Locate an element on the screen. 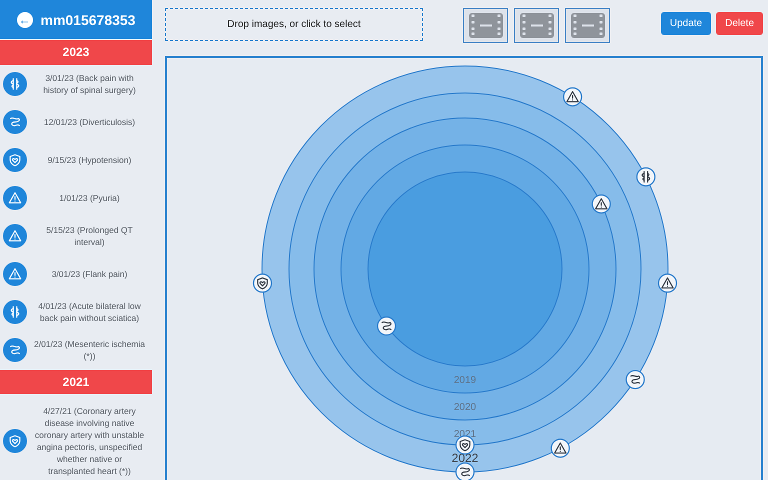  diagnosis-item: 12/01/23 (Diverticulosis) is located at coordinates (76, 121).